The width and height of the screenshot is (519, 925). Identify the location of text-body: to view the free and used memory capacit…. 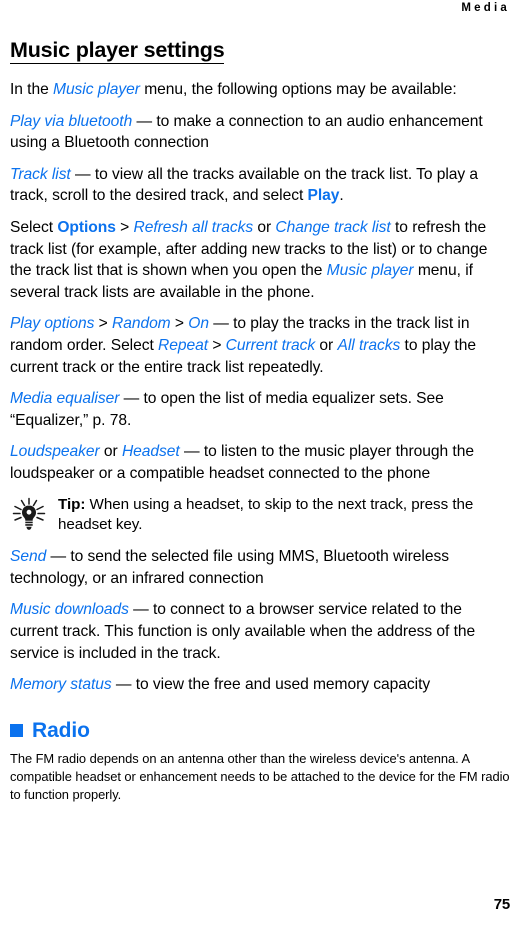
(283, 685).